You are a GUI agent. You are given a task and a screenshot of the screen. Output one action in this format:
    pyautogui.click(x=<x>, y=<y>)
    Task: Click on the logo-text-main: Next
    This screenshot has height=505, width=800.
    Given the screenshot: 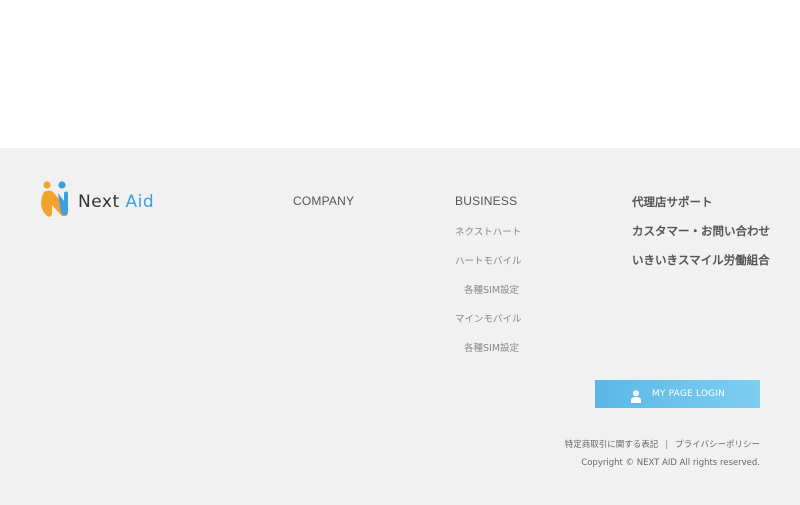 What is the action you would take?
    pyautogui.click(x=102, y=202)
    